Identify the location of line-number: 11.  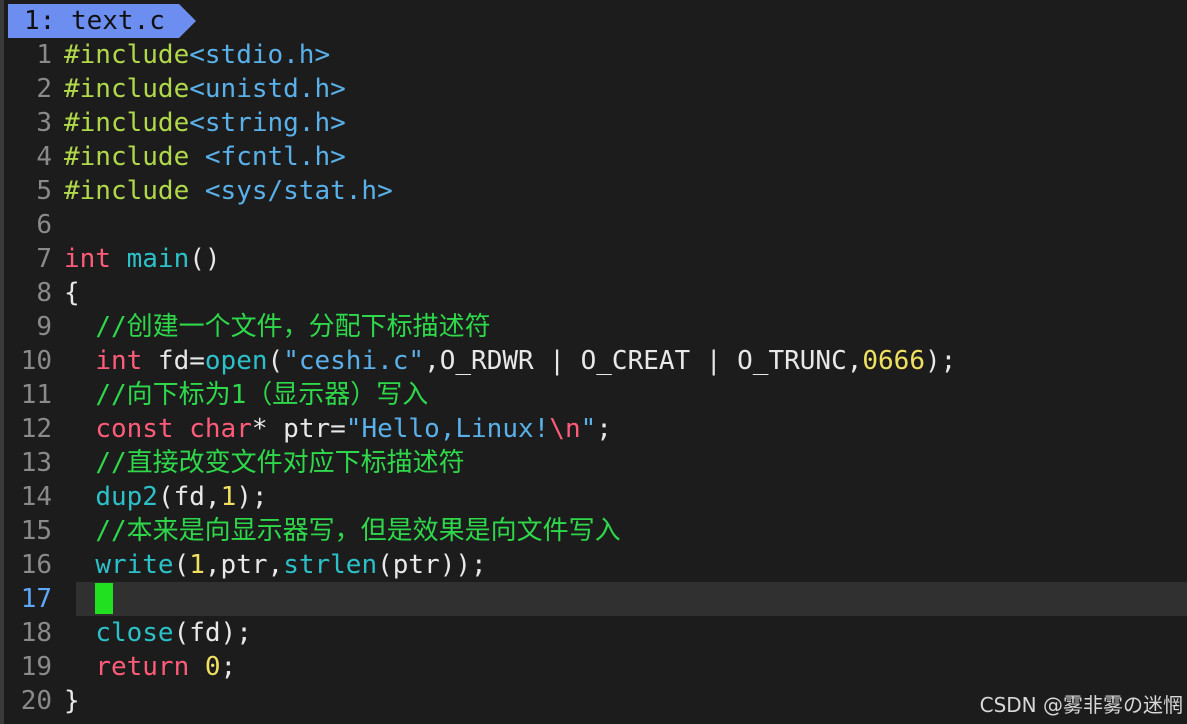
(36, 395).